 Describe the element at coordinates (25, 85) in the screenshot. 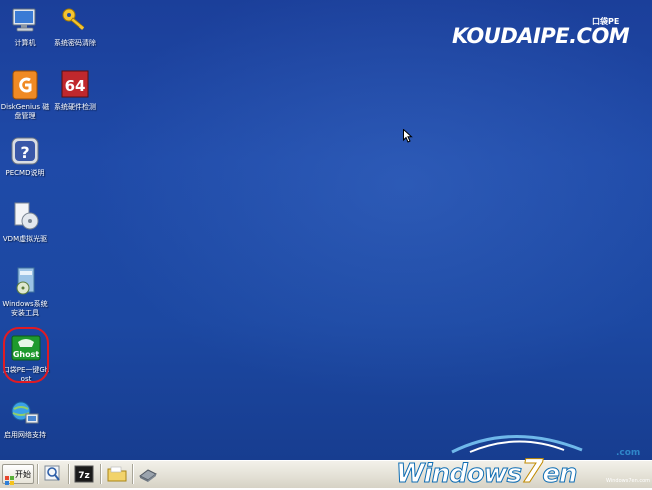

I see `diskgenius-icon` at that location.